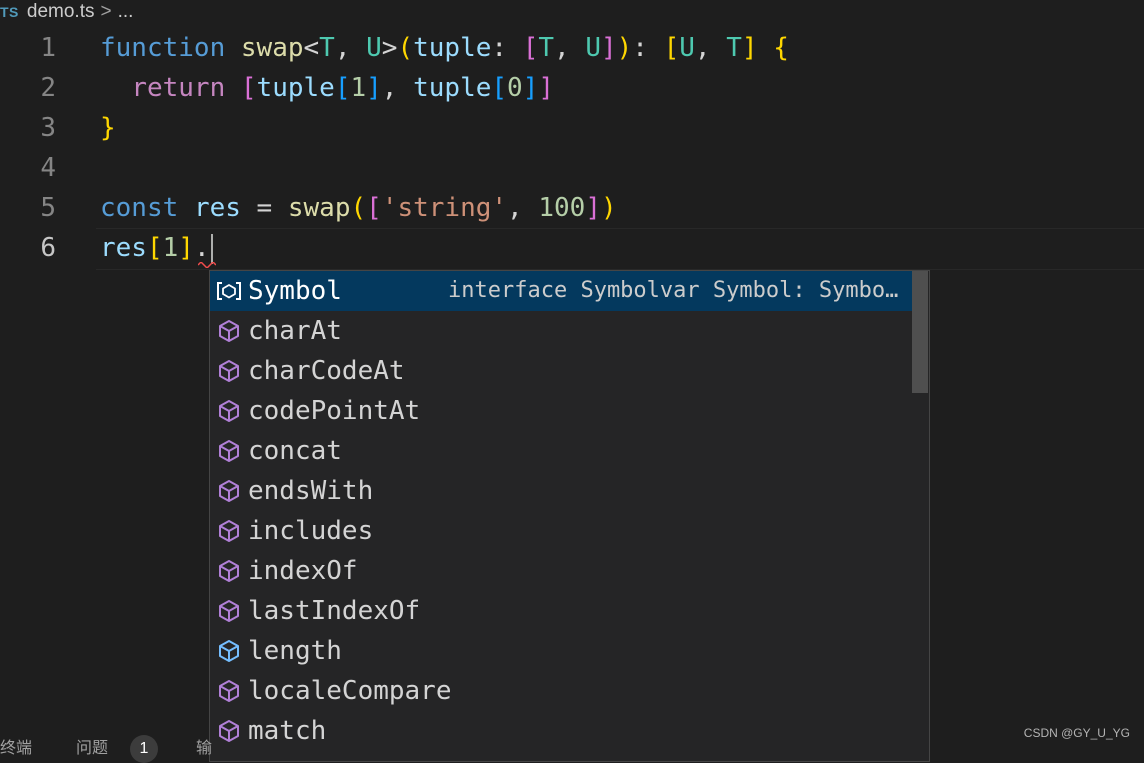 The width and height of the screenshot is (1144, 763). I want to click on suggest-item-length: length, so click(561, 651).